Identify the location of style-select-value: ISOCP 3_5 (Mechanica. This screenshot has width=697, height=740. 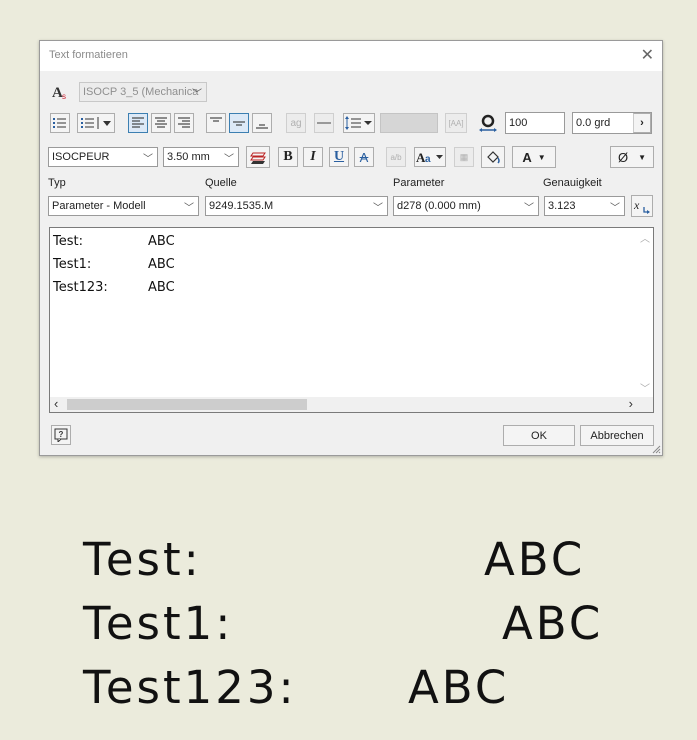
(141, 92).